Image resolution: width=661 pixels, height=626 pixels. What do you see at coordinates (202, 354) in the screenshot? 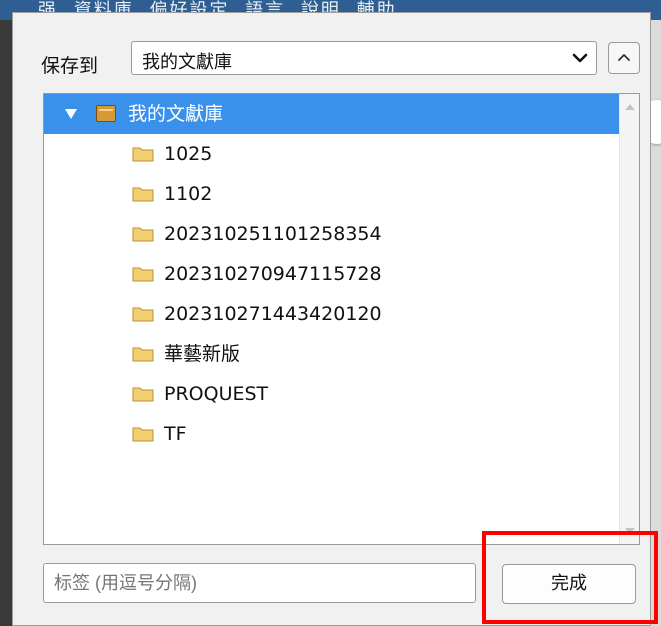
I see `tree-item-label: 華藝新版` at bounding box center [202, 354].